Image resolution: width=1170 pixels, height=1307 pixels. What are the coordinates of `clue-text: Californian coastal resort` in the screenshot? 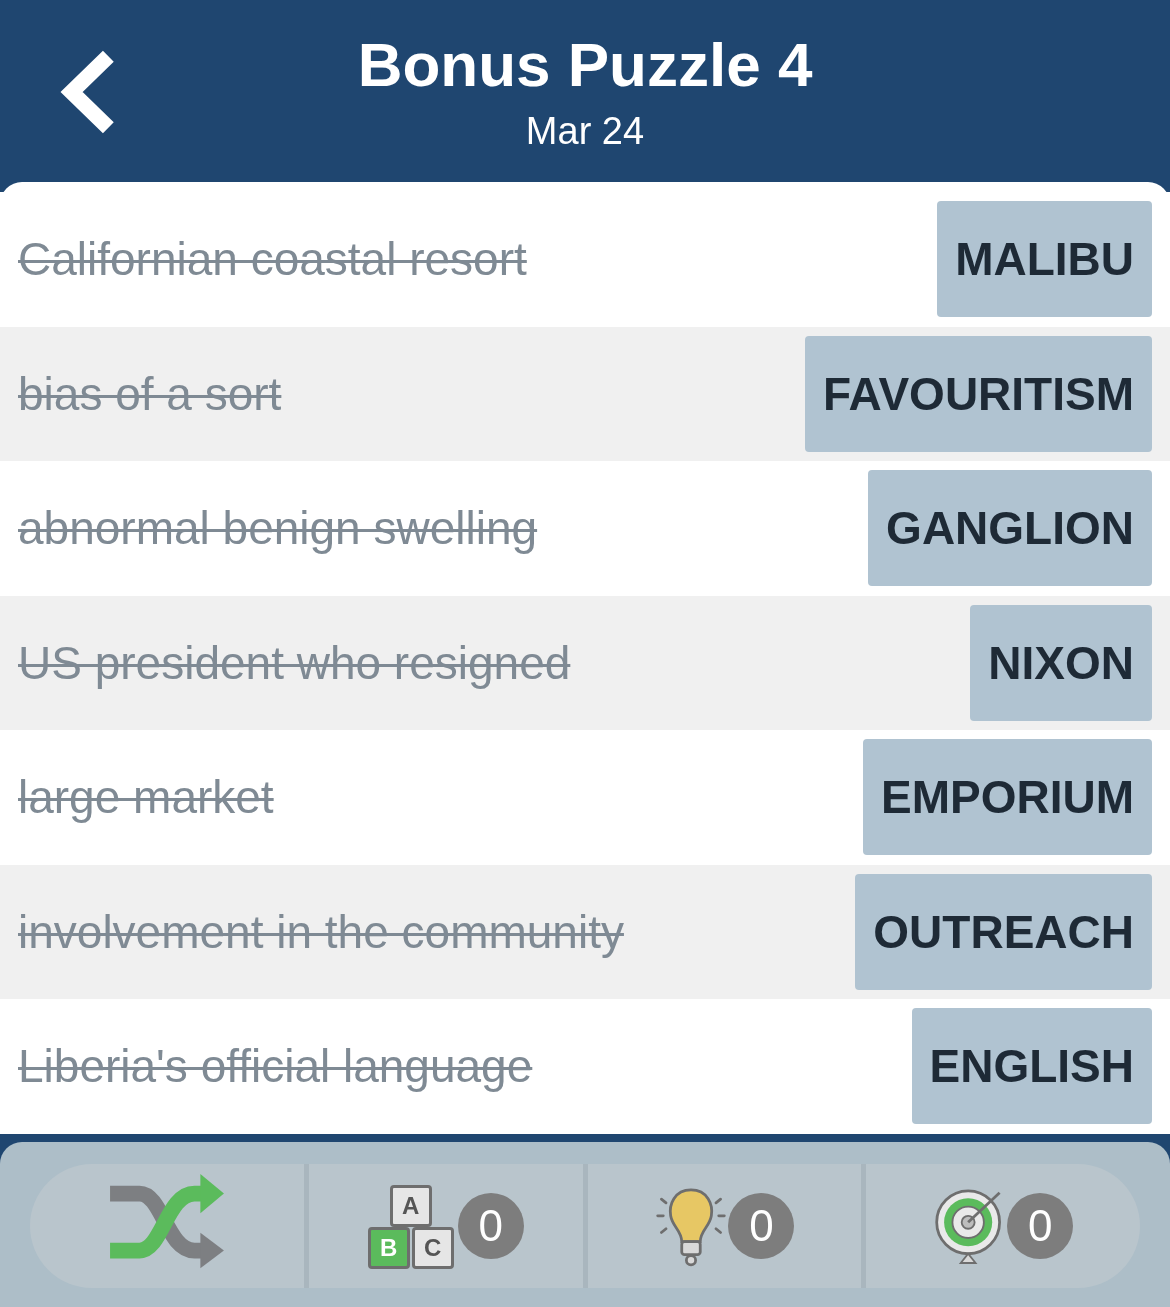 It's located at (272, 259).